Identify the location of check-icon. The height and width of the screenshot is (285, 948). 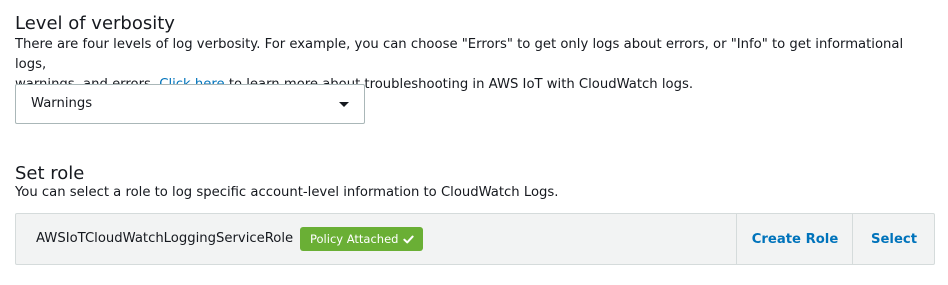
(409, 239).